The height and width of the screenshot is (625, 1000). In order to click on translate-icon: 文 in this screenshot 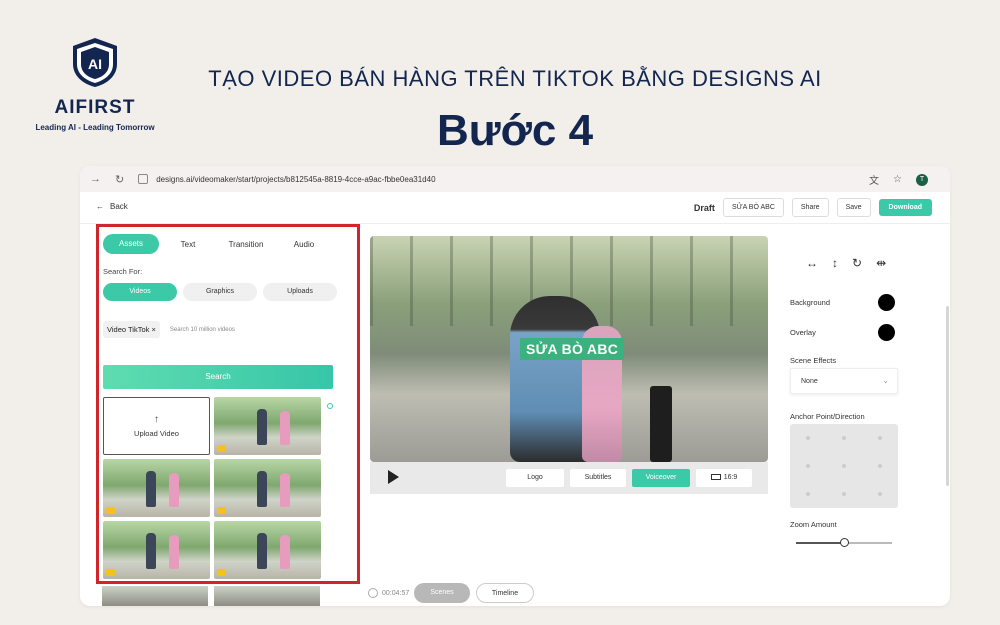, I will do `click(874, 179)`.